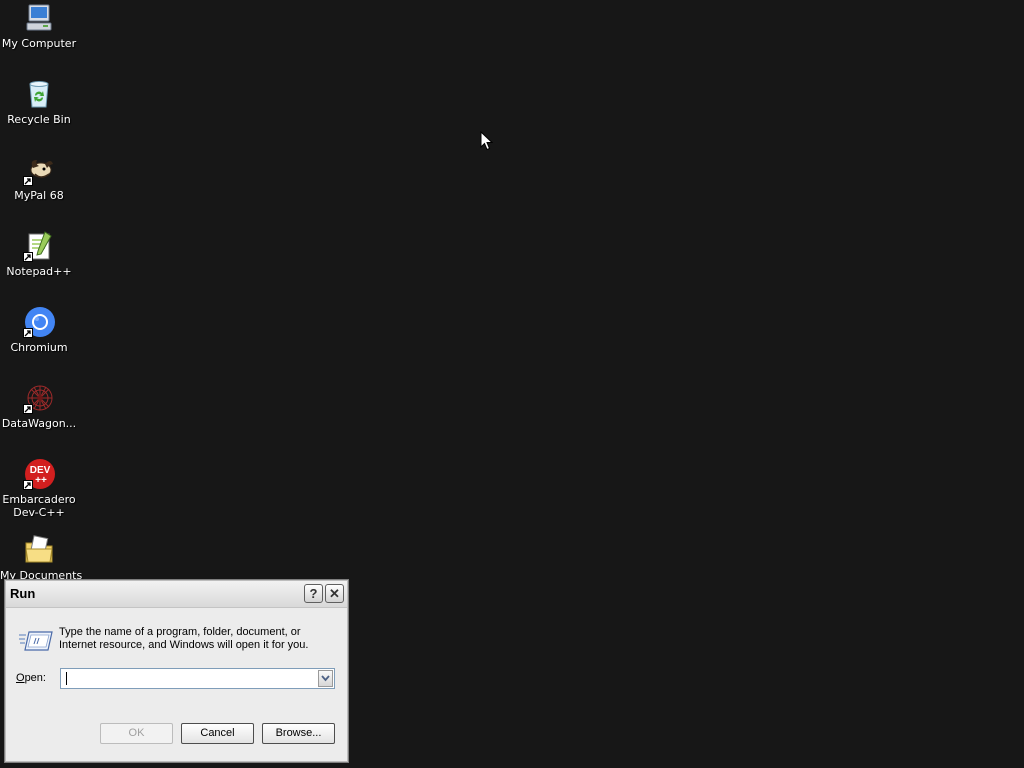 The image size is (1024, 768). I want to click on dev-cpp-icon-text: ++, so click(41, 480).